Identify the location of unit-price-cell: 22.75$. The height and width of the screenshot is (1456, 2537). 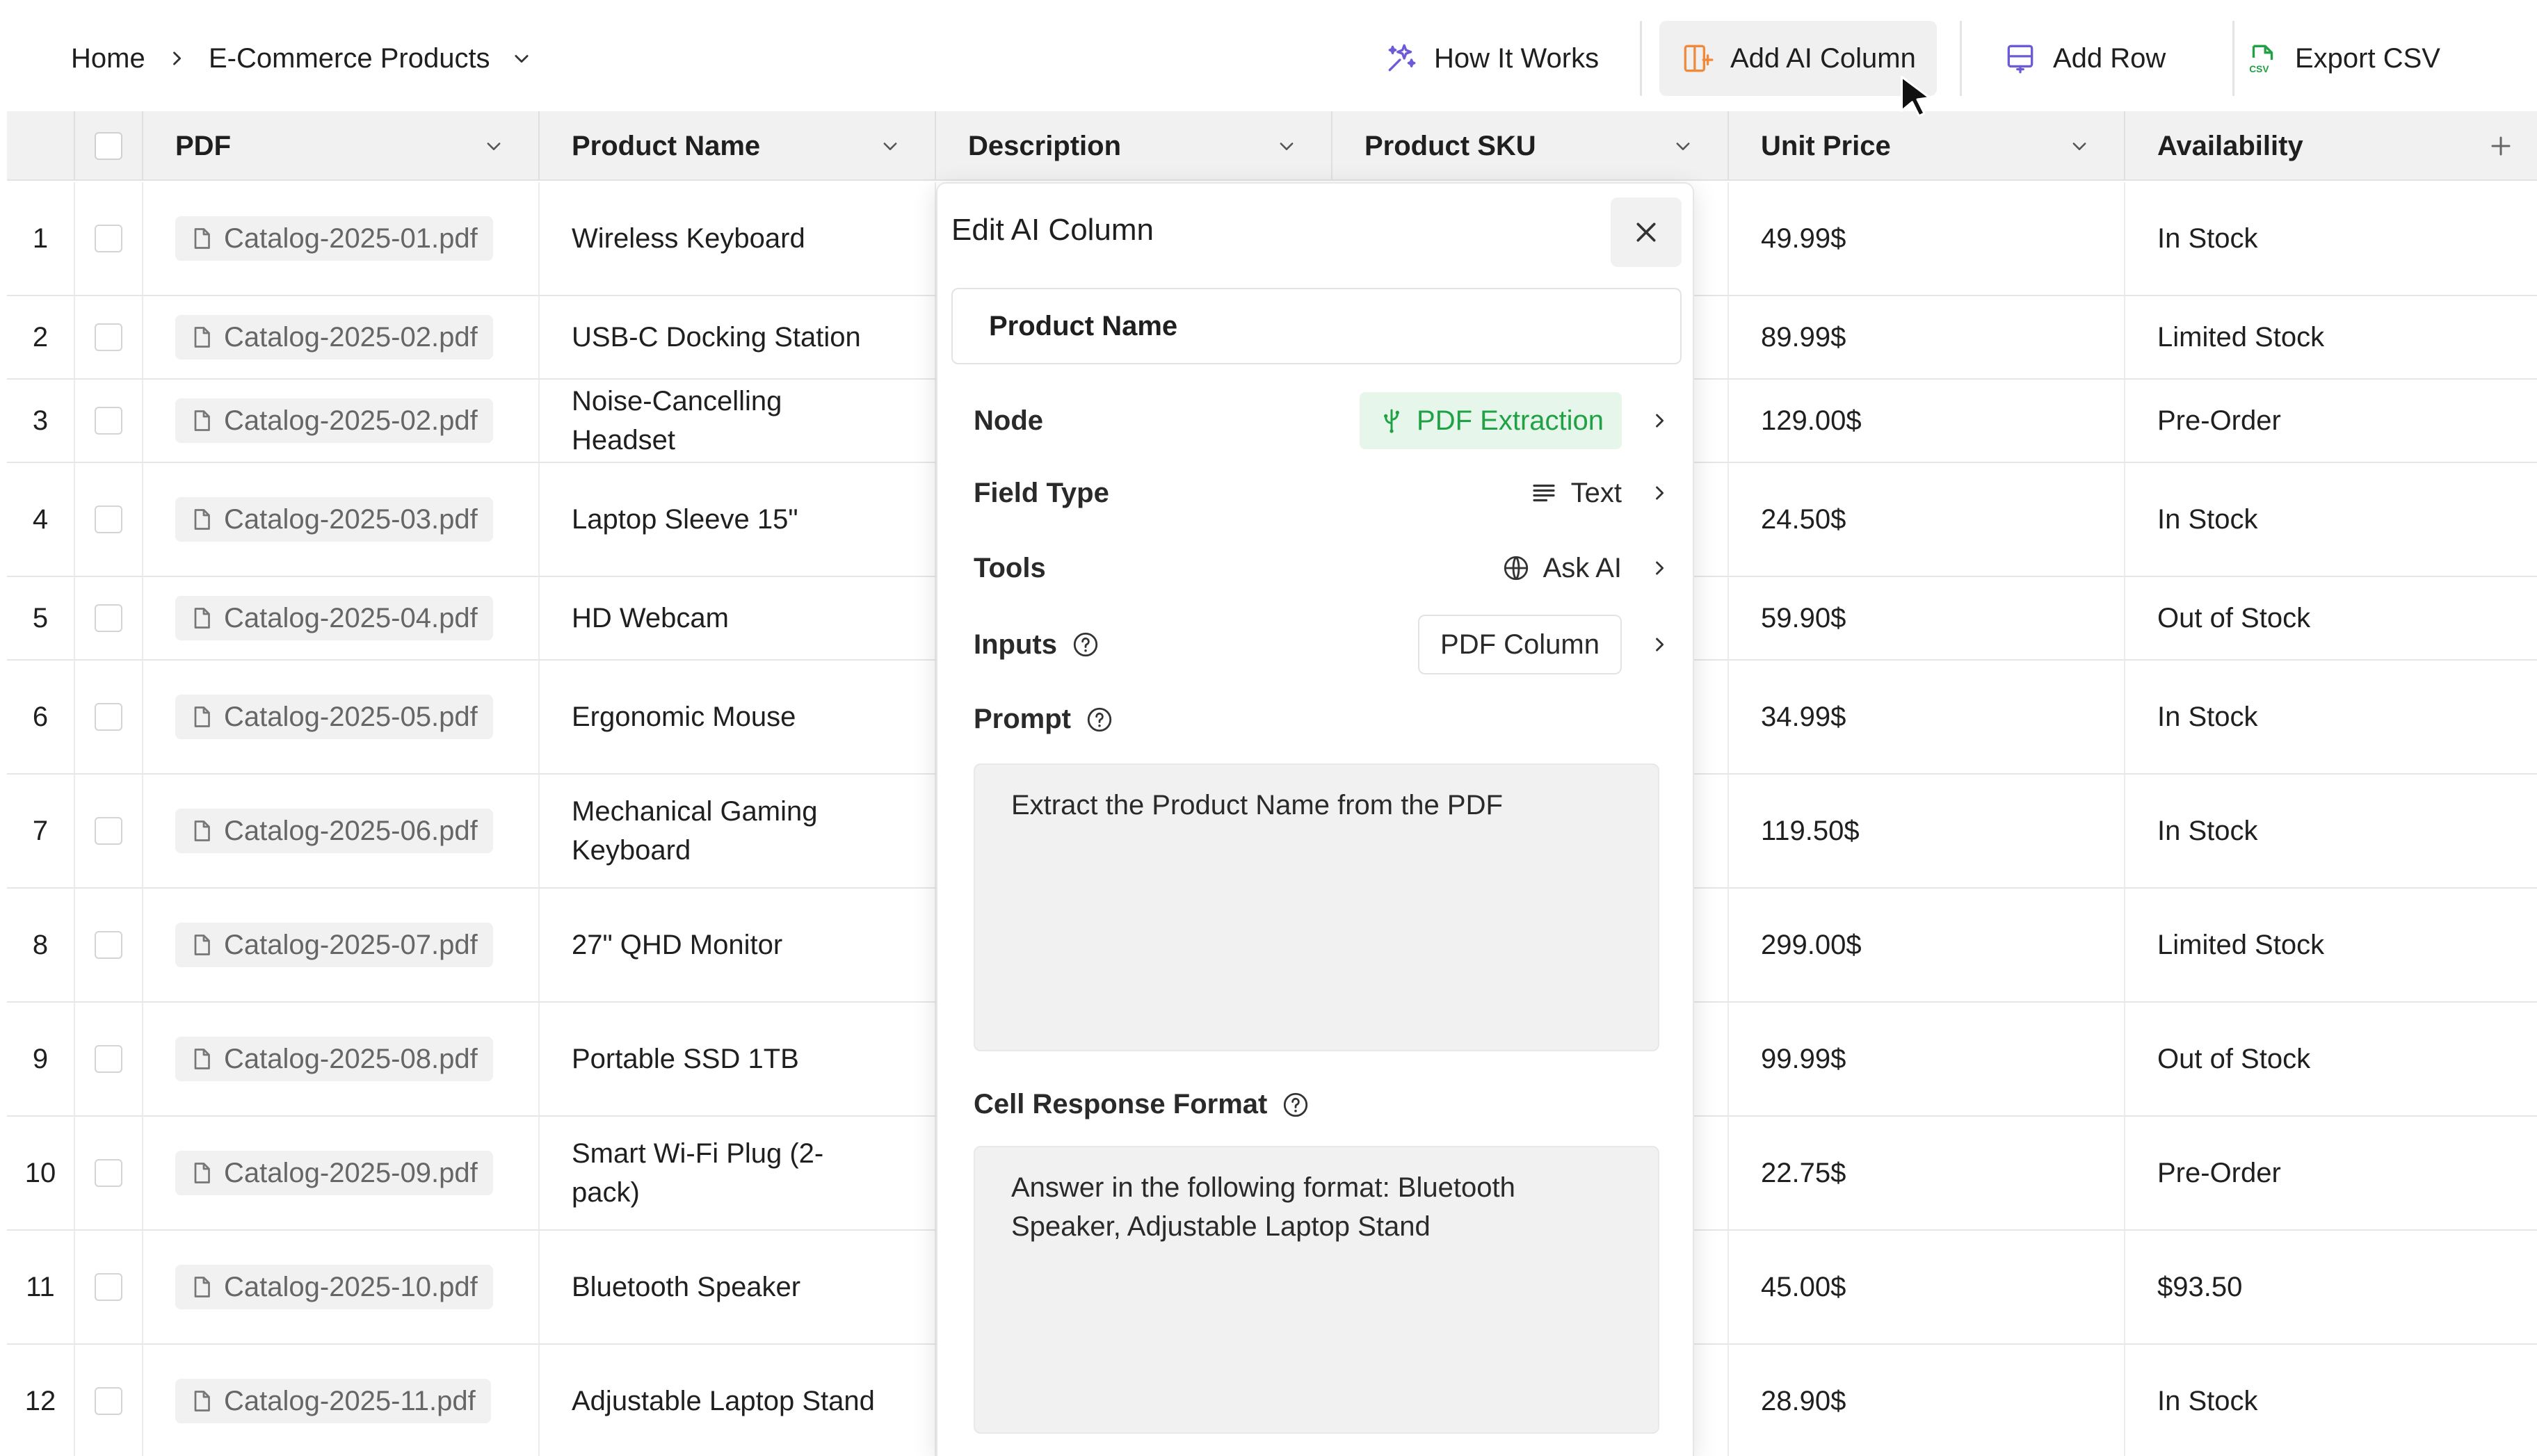
(1927, 1173).